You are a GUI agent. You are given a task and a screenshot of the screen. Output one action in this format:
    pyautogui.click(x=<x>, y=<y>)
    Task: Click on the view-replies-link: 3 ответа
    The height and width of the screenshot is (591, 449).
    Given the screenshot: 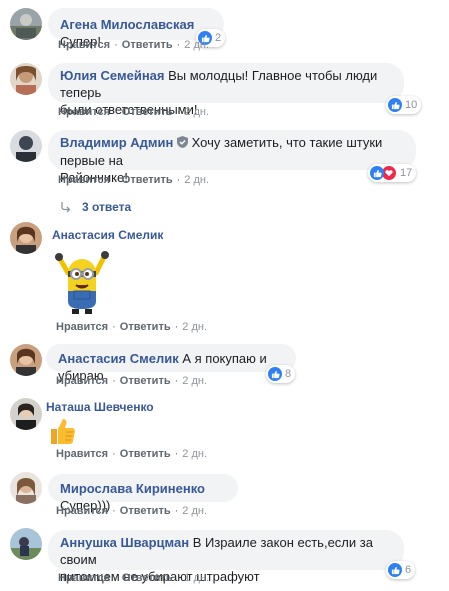 What is the action you would take?
    pyautogui.click(x=95, y=207)
    